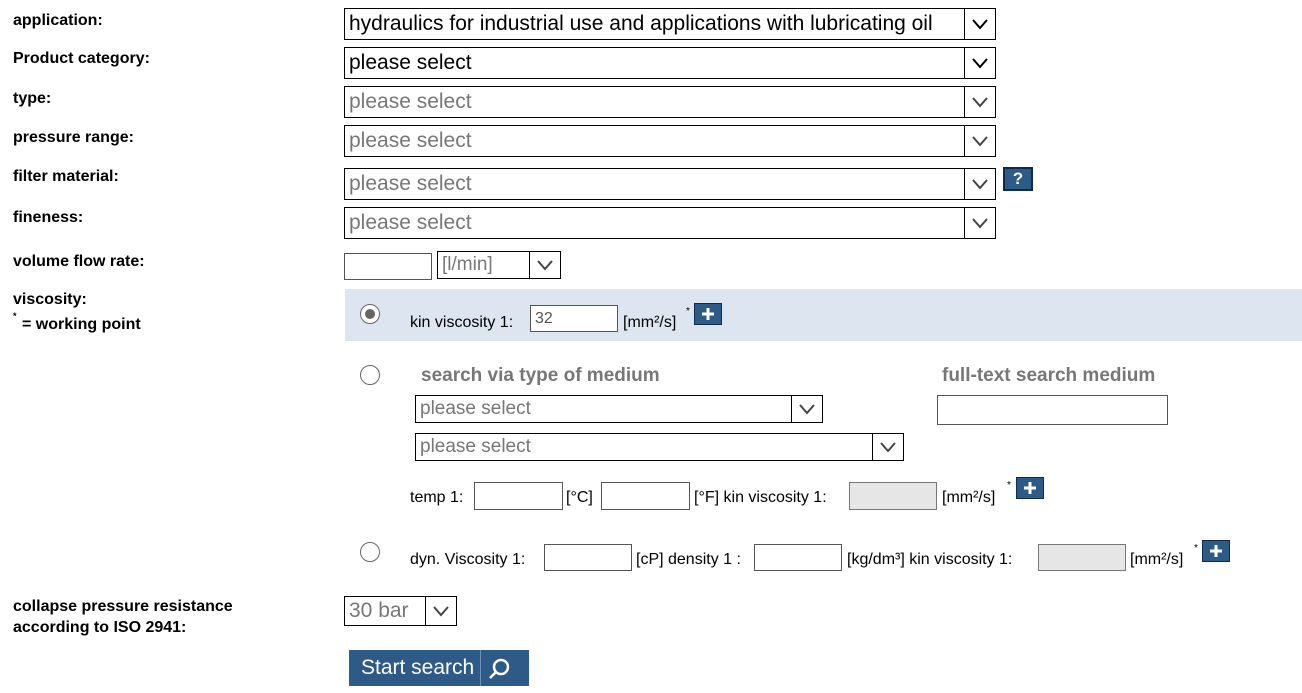 The width and height of the screenshot is (1302, 693). What do you see at coordinates (410, 140) in the screenshot?
I see `pressure-range-select-value: please select` at bounding box center [410, 140].